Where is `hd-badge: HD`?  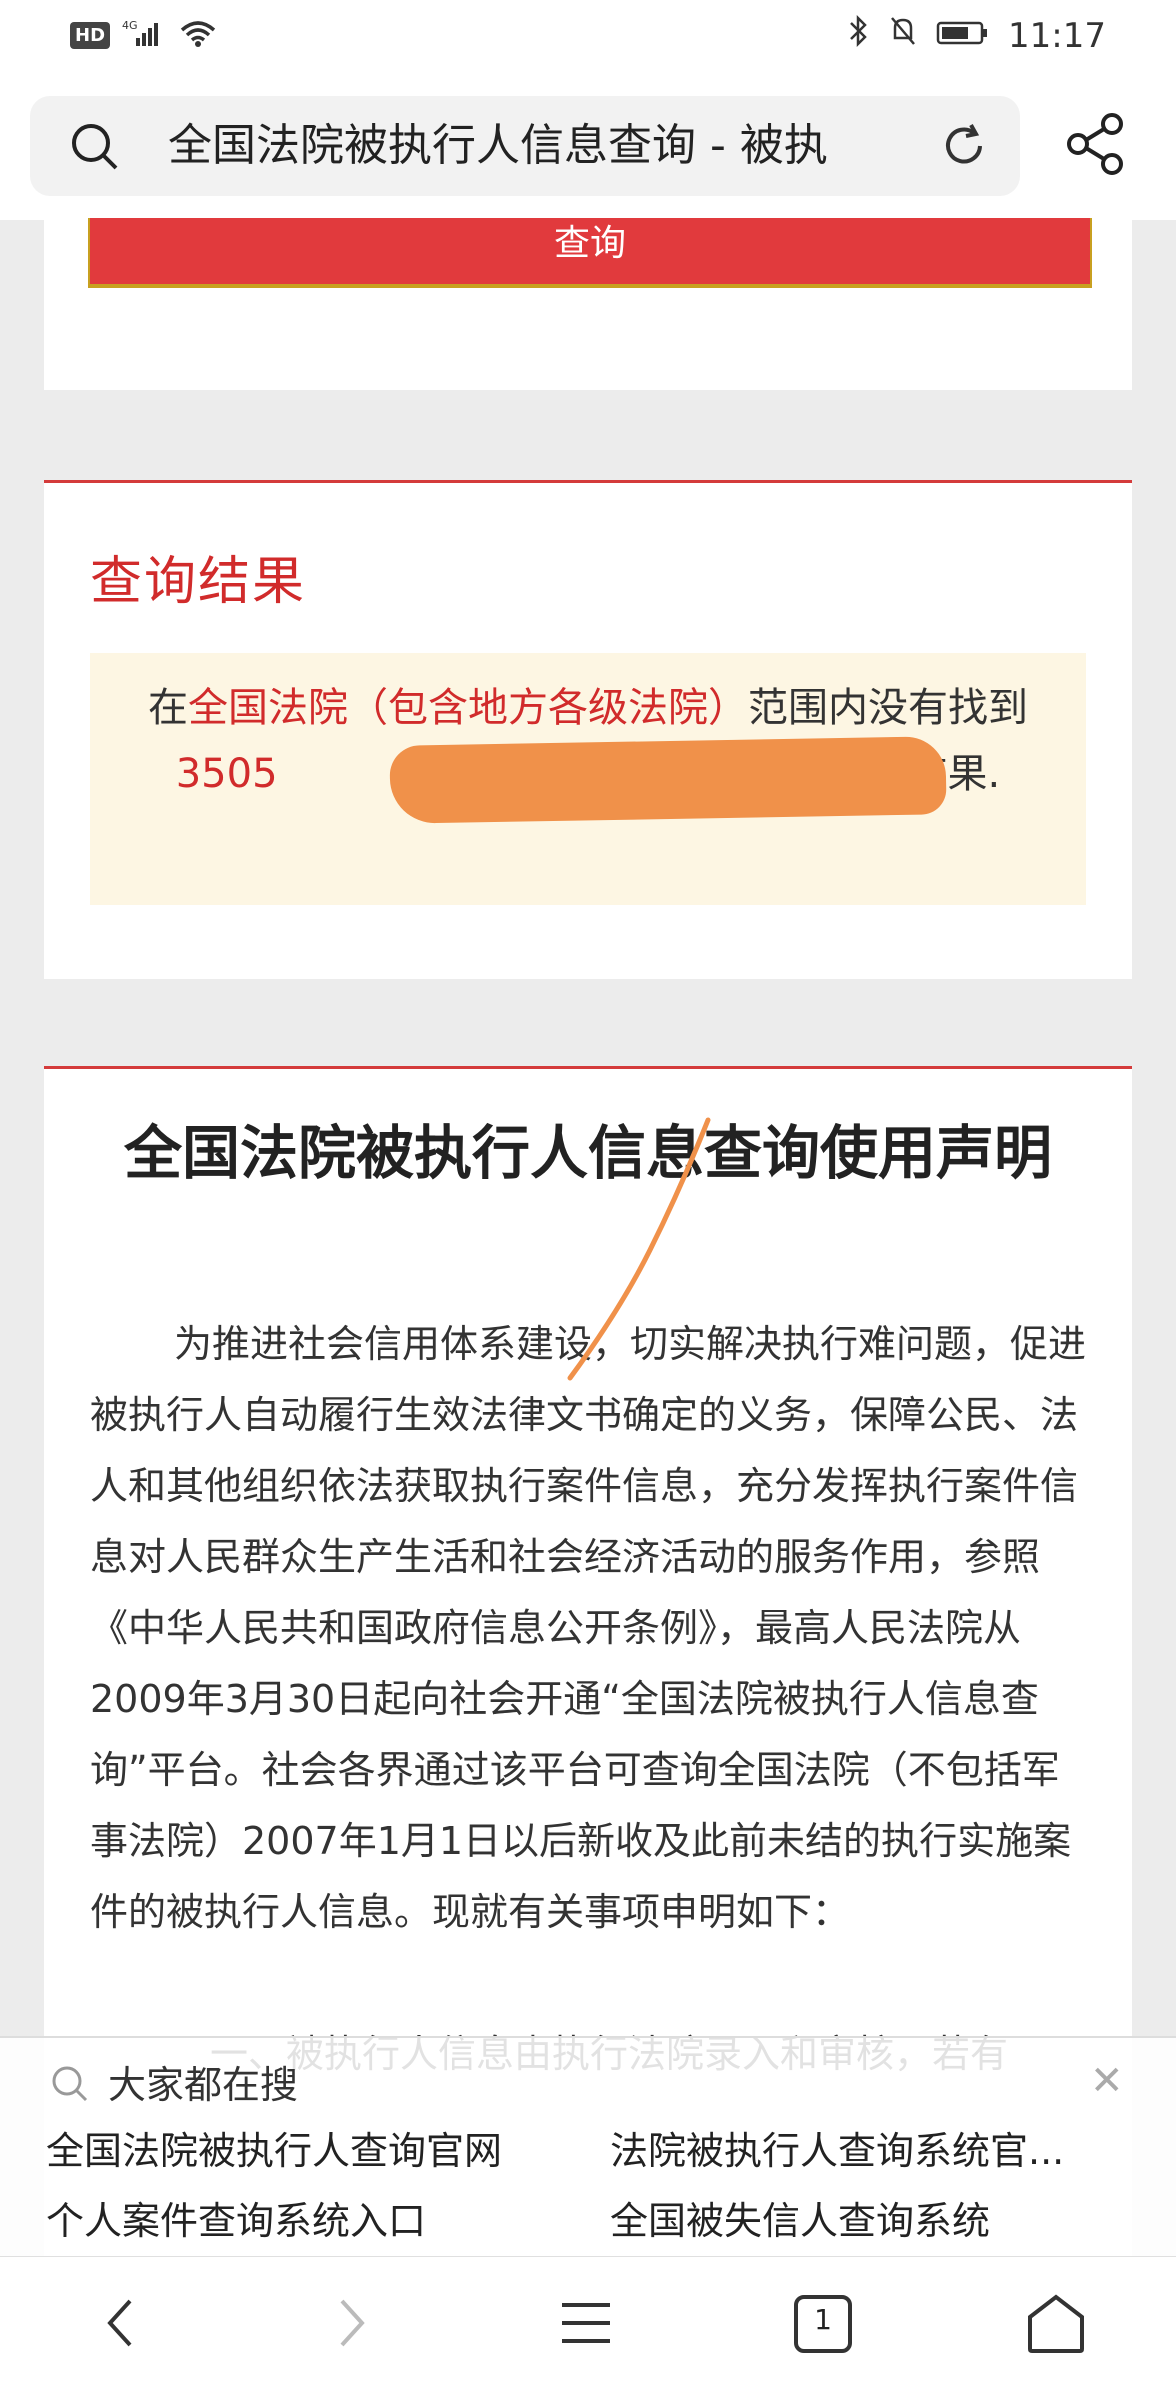 hd-badge: HD is located at coordinates (90, 35).